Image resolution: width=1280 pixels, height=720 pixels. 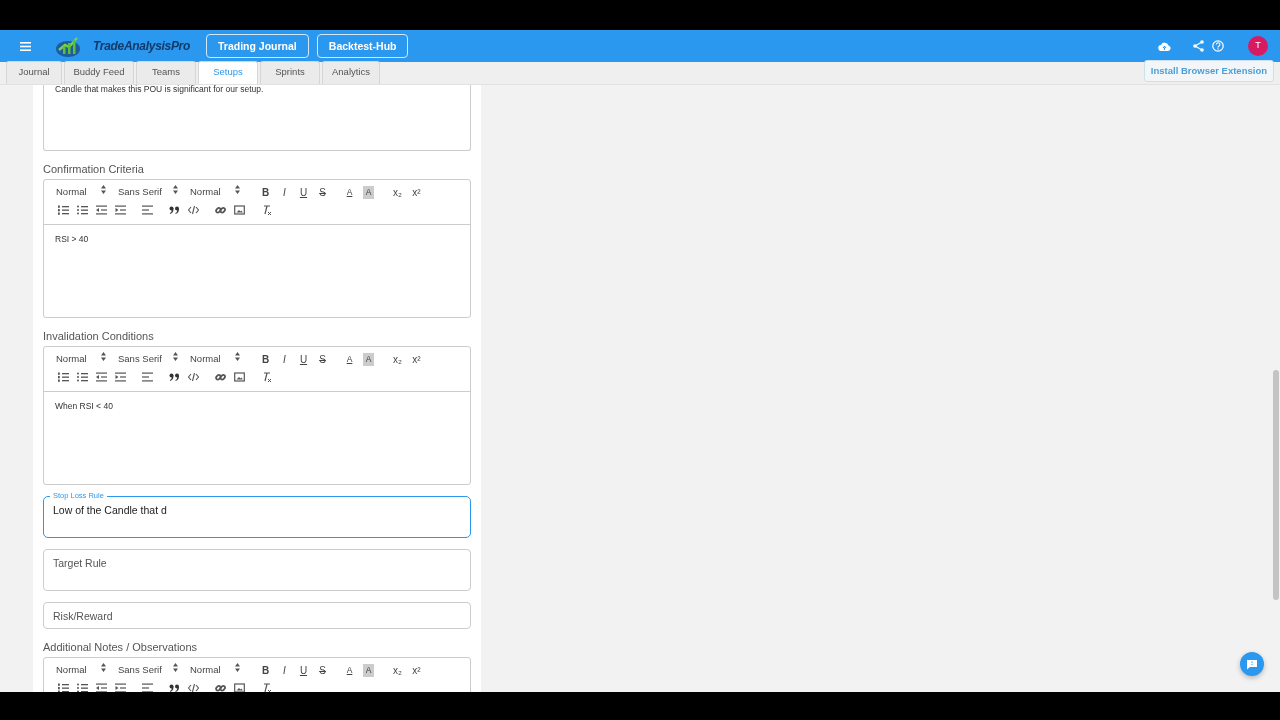 I want to click on tab: Analytics, so click(x=351, y=72).